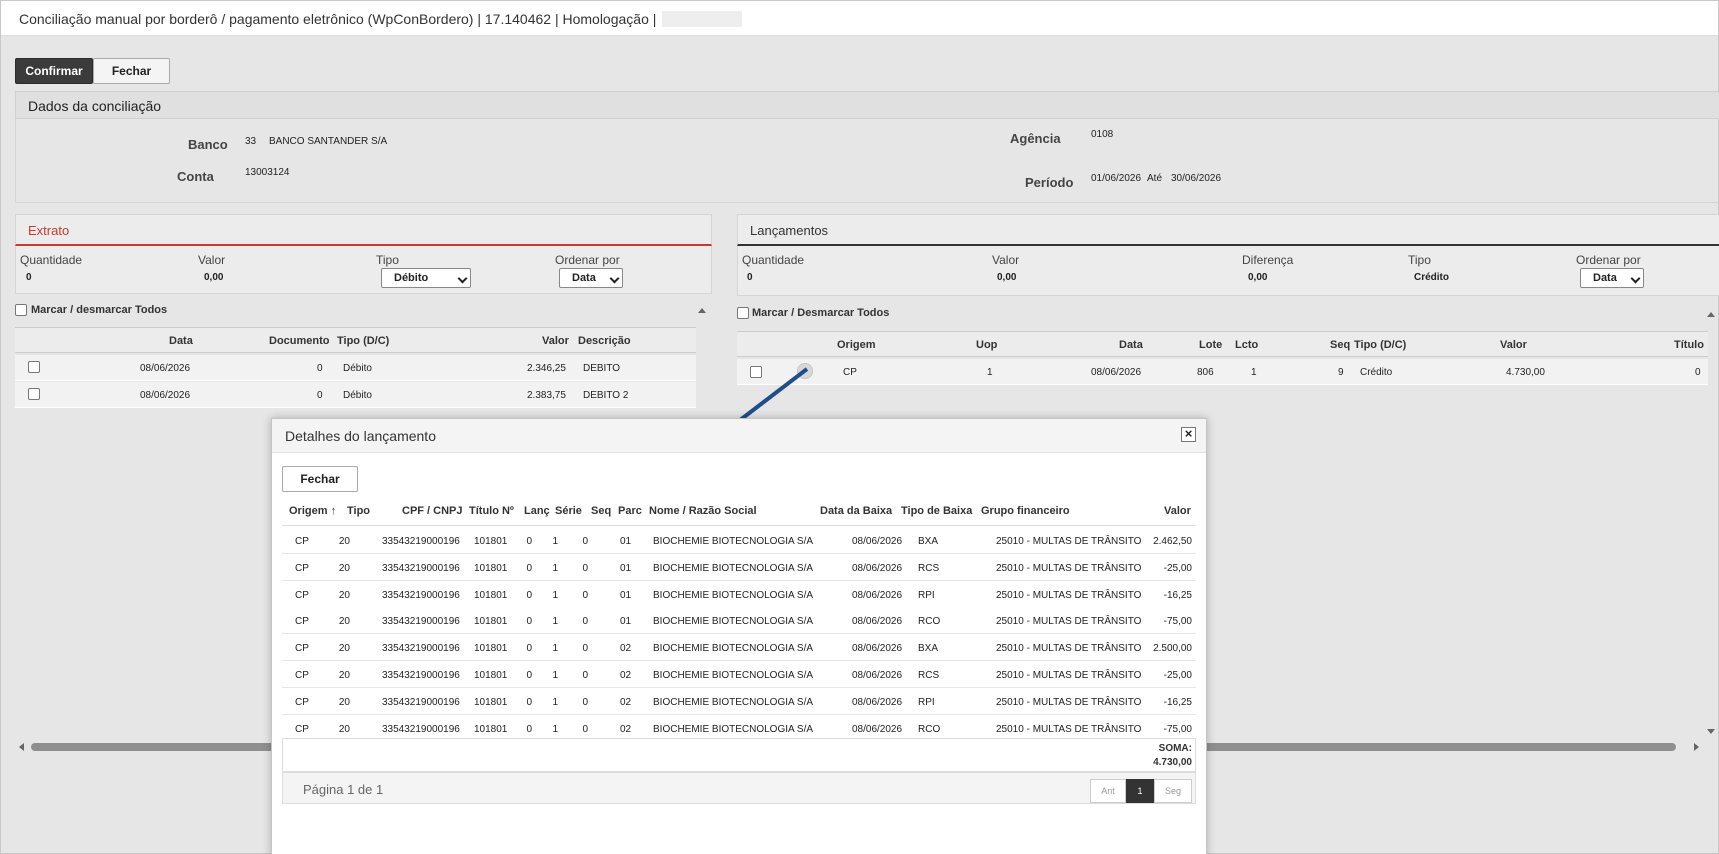 The image size is (1719, 854). What do you see at coordinates (312, 511) in the screenshot?
I see `col-origem: Origem ↑` at bounding box center [312, 511].